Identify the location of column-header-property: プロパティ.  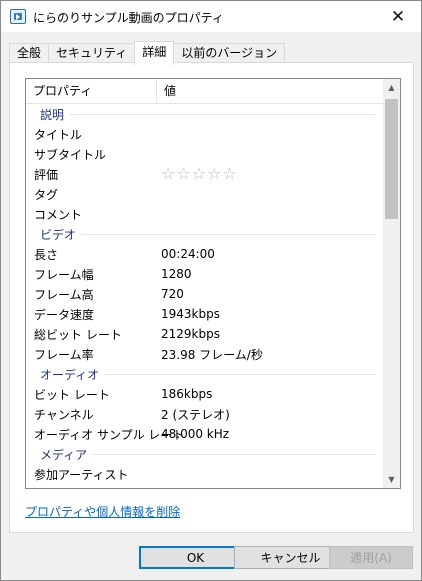
(91, 91).